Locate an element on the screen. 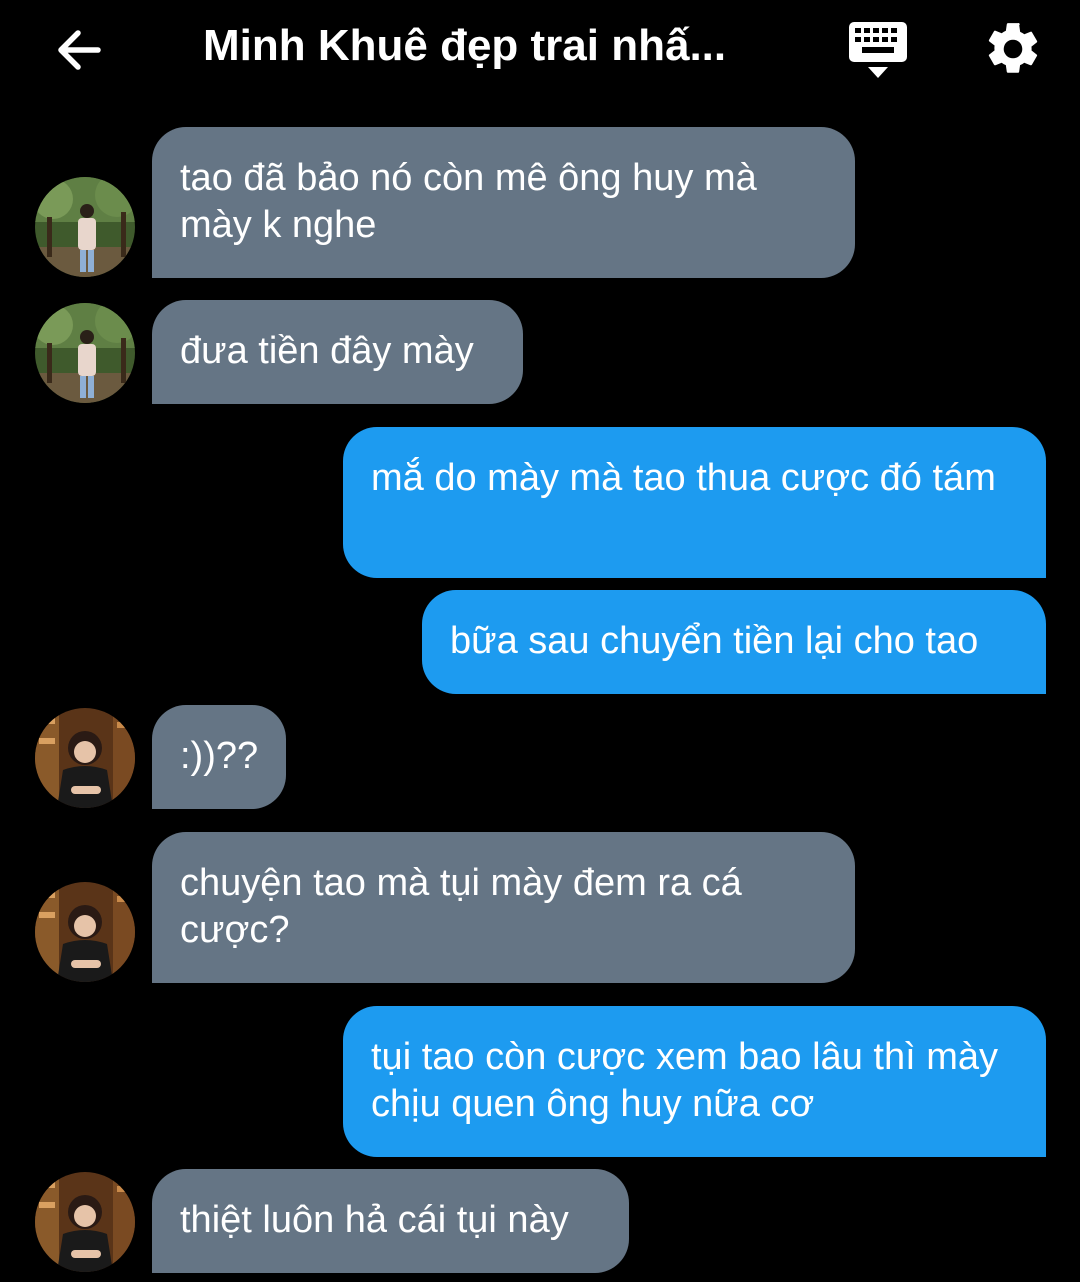  incoming-message-bubble: thiệt luôn hả cái tụi này is located at coordinates (390, 1221).